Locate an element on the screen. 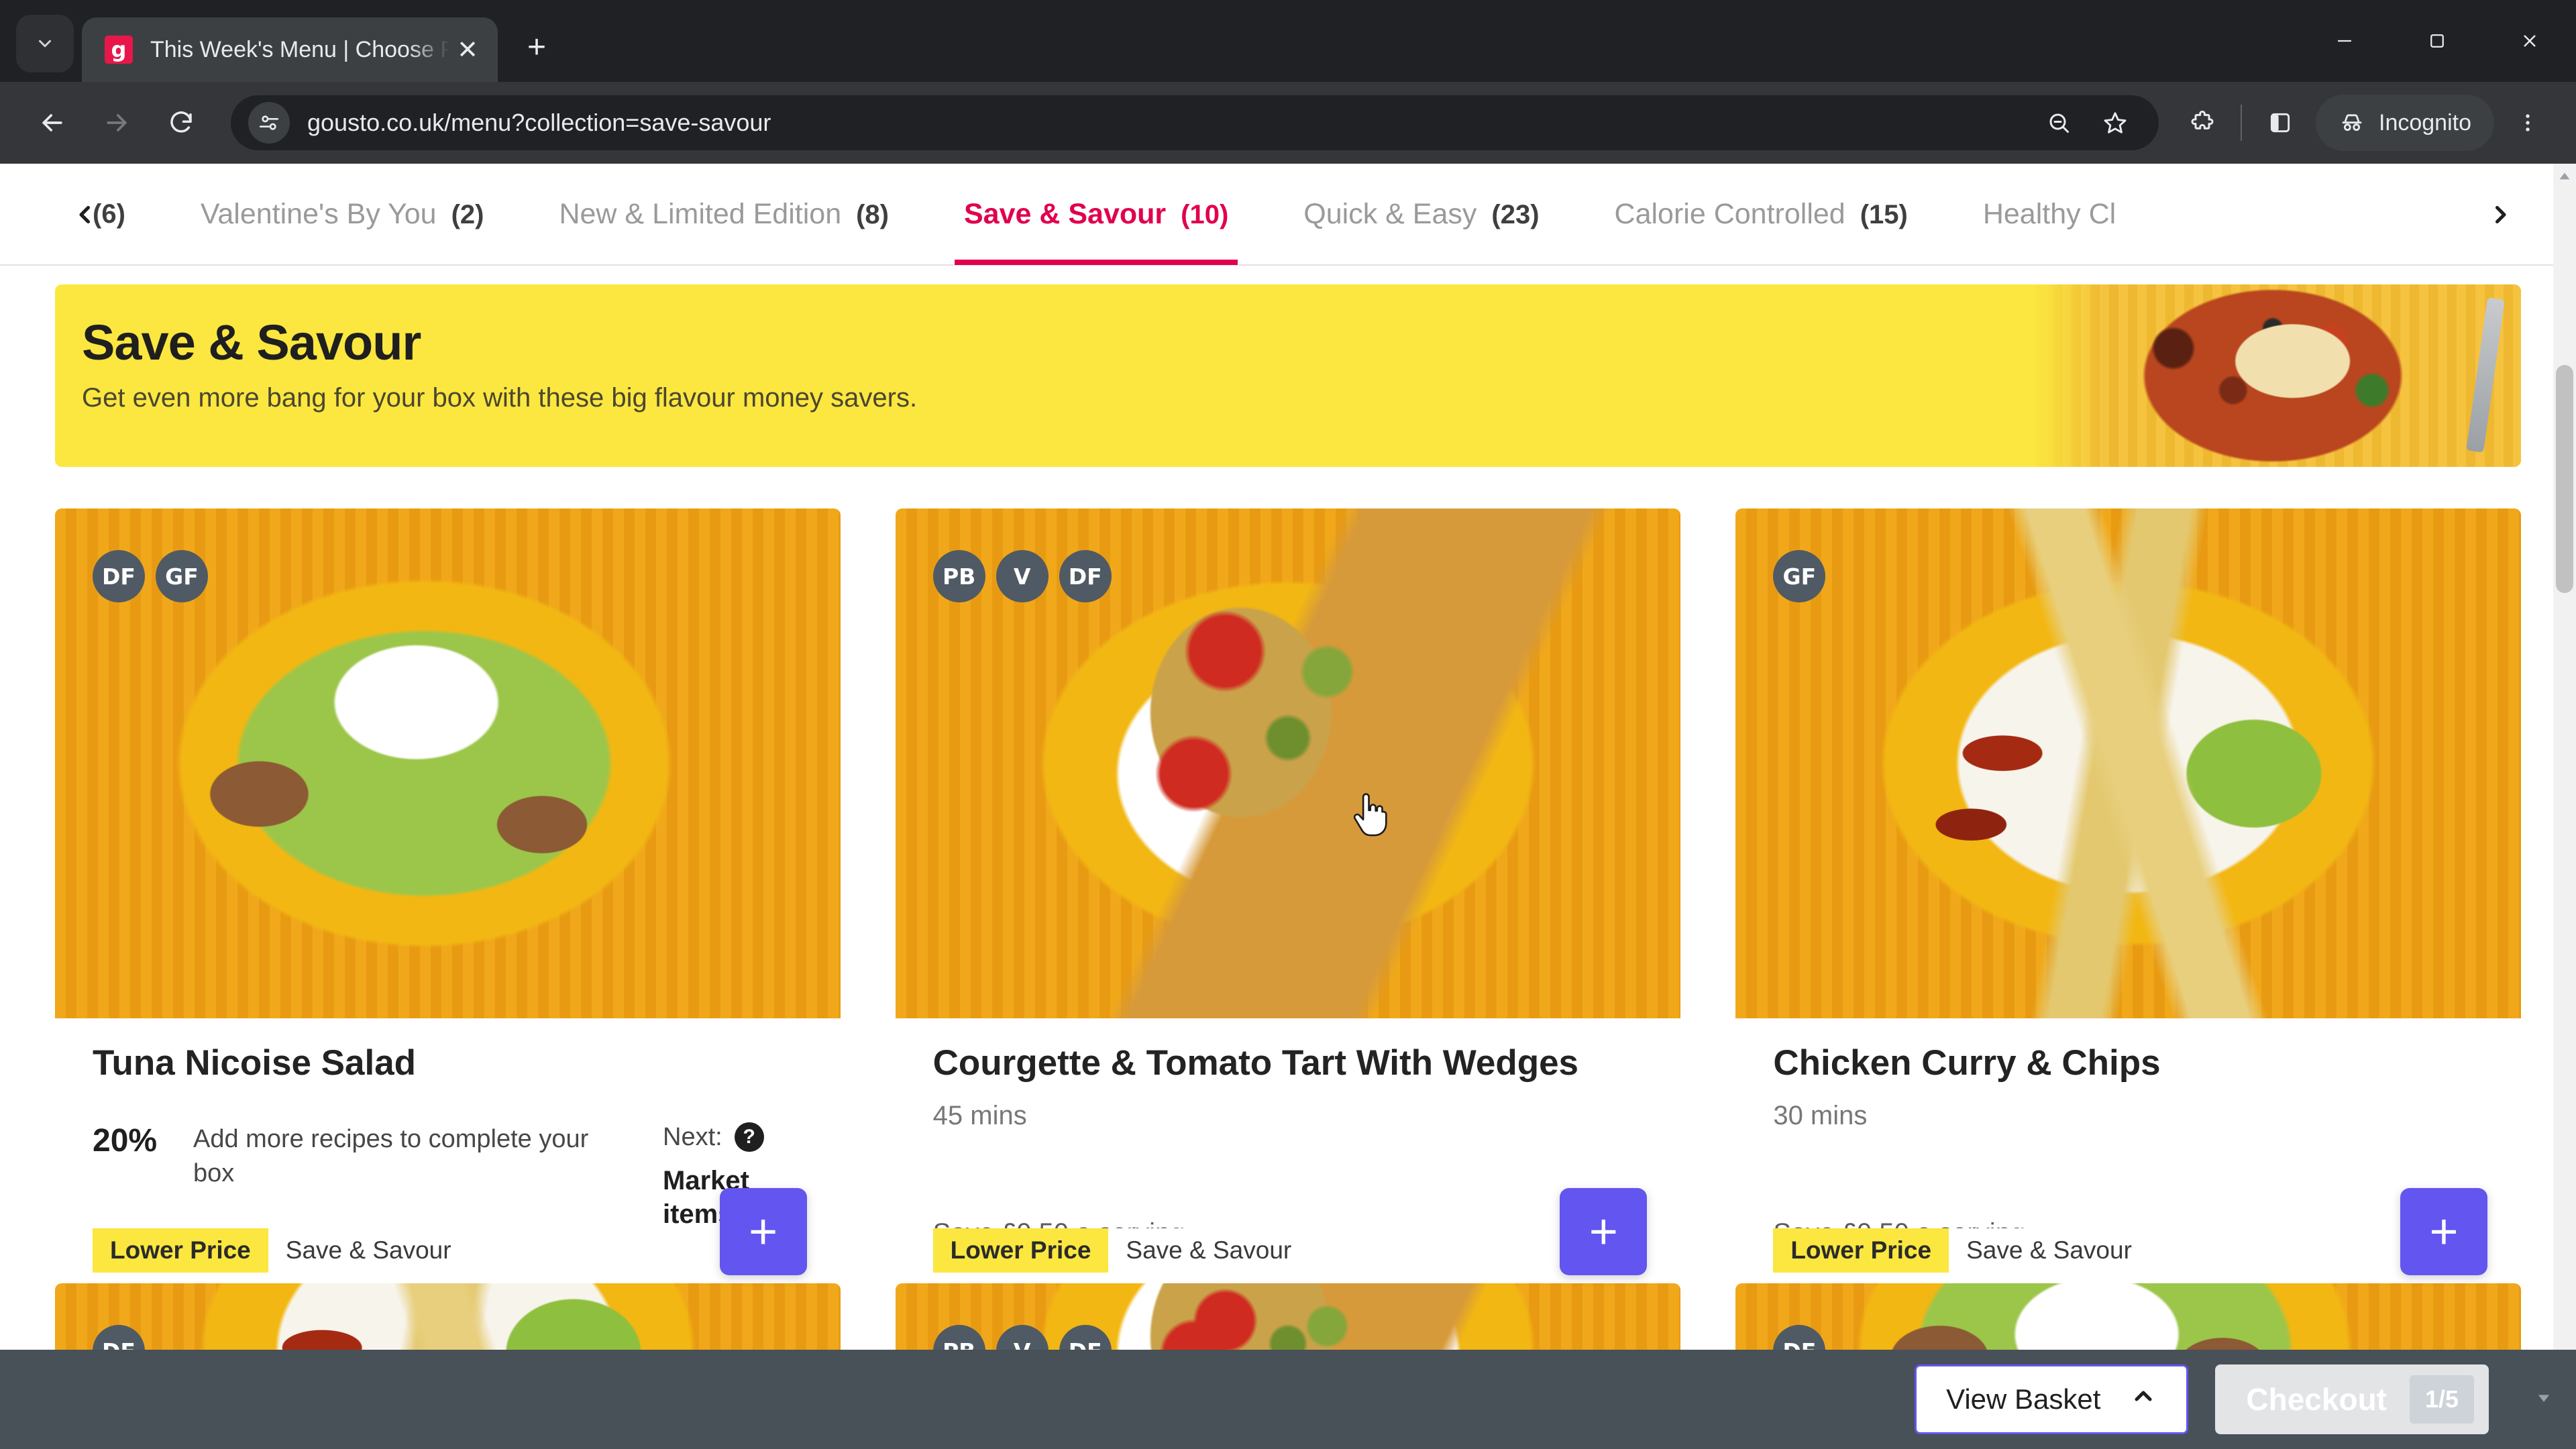 The width and height of the screenshot is (2576, 1449). incognito-hat-icon is located at coordinates (2352, 122).